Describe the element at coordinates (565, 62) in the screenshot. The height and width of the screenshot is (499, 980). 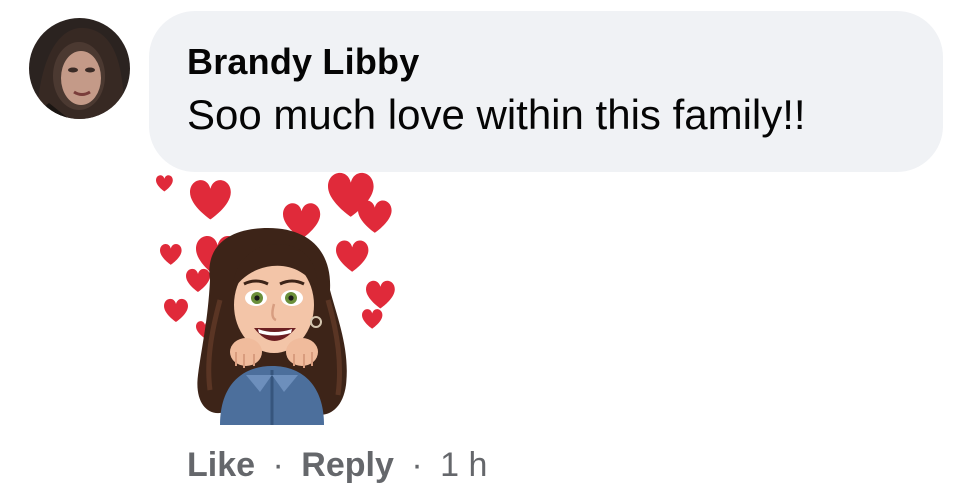
I see `comment-author: Brandy Libby` at that location.